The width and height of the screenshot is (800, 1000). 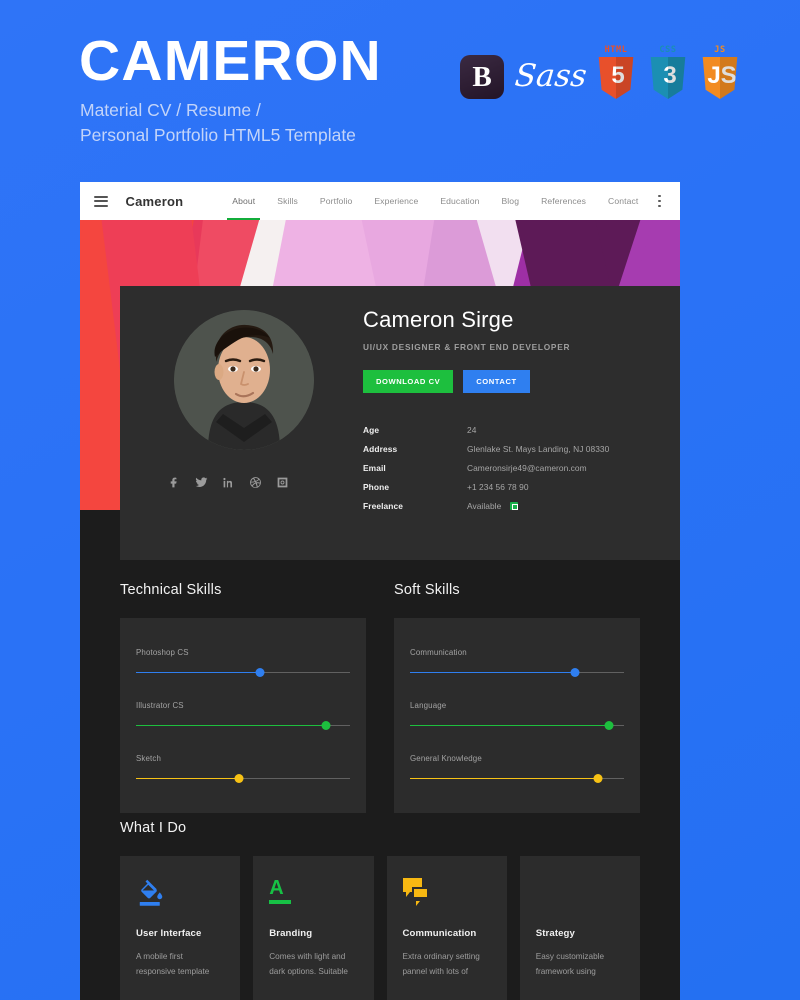 I want to click on letter-a-glyph: A, so click(x=276, y=888).